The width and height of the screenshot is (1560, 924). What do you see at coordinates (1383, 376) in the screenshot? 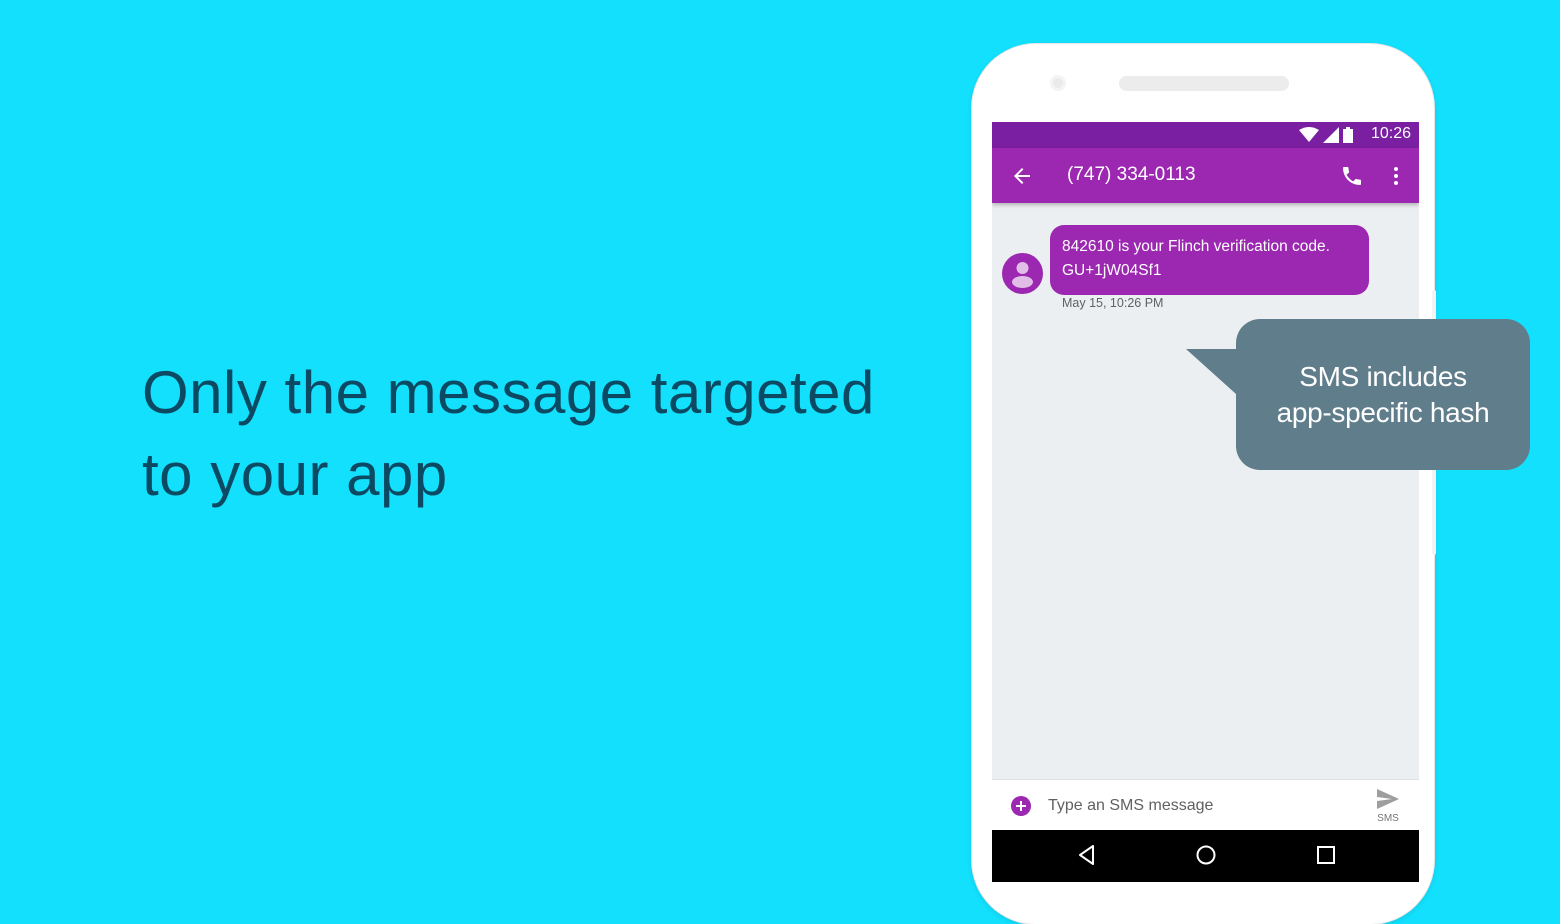
I see `callout-line-1: SMS includes` at bounding box center [1383, 376].